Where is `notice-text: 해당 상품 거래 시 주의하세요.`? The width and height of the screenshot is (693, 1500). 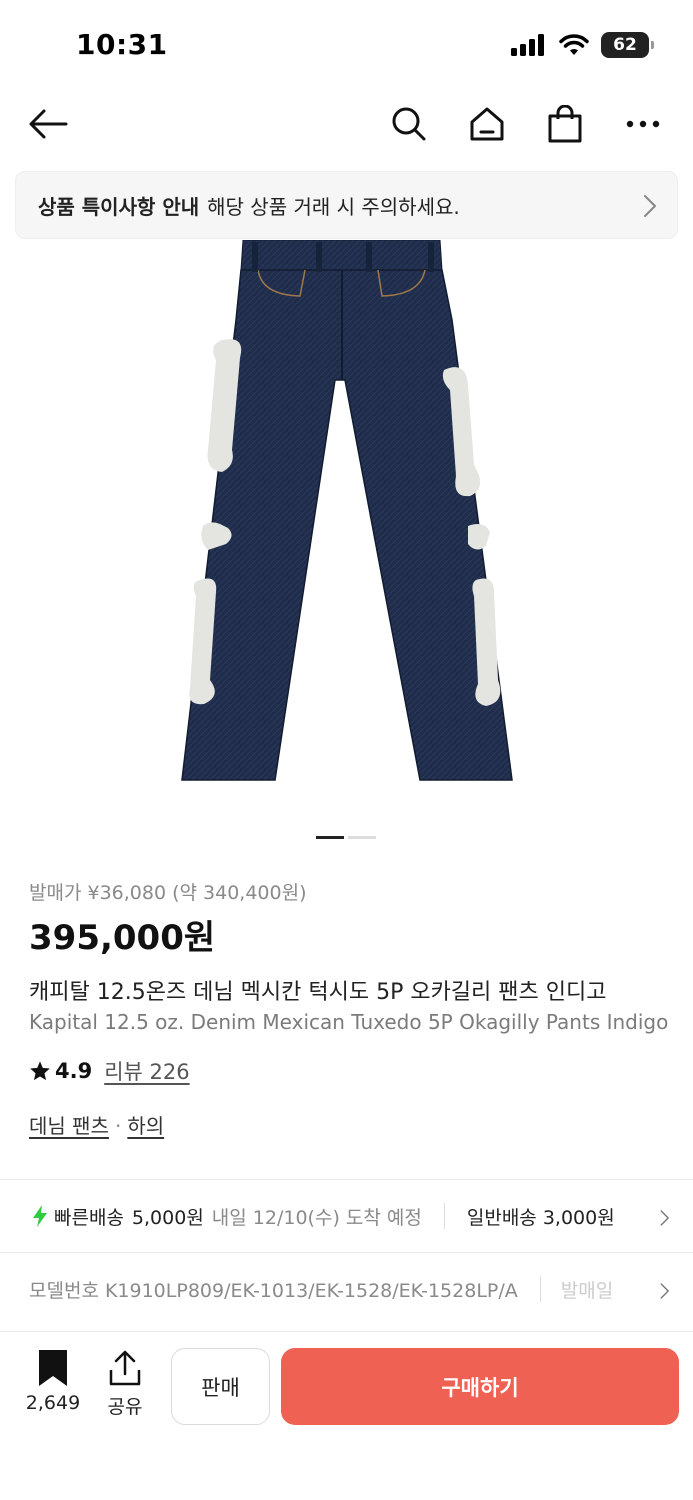 notice-text: 해당 상품 거래 시 주의하세요. is located at coordinates (333, 206).